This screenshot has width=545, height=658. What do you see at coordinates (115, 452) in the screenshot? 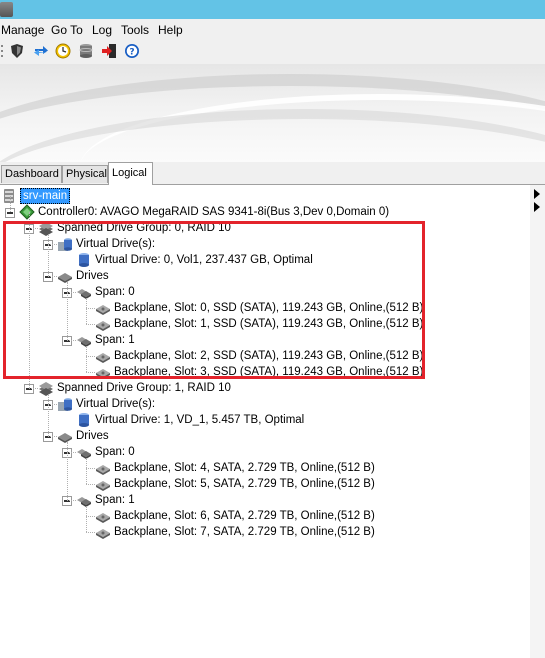
I see `tree-node-span-label: Span: 0` at bounding box center [115, 452].